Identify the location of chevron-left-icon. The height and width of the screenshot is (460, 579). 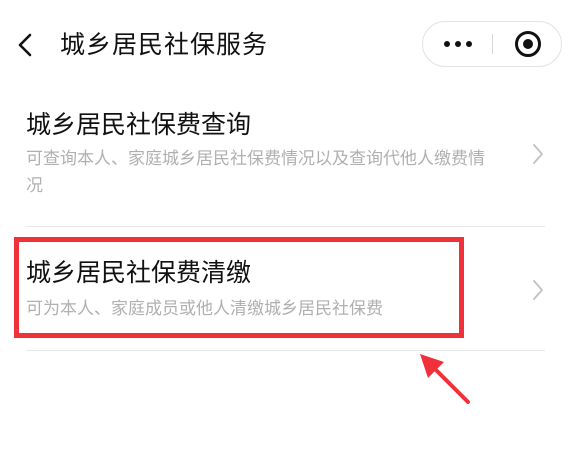
(25, 45).